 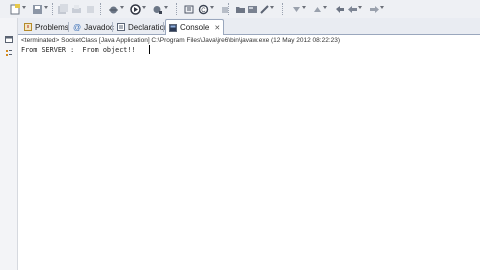 I want to click on text-cursor, so click(x=149, y=49).